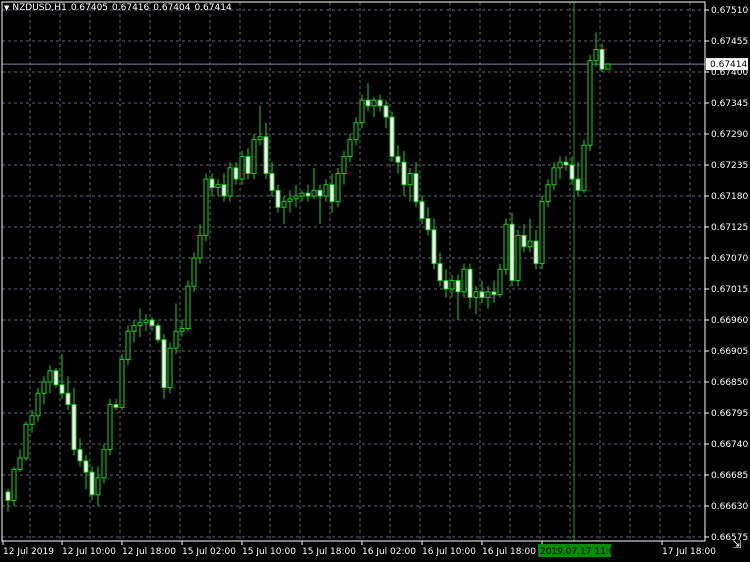  What do you see at coordinates (213, 8) in the screenshot?
I see `close-value: 0.67414` at bounding box center [213, 8].